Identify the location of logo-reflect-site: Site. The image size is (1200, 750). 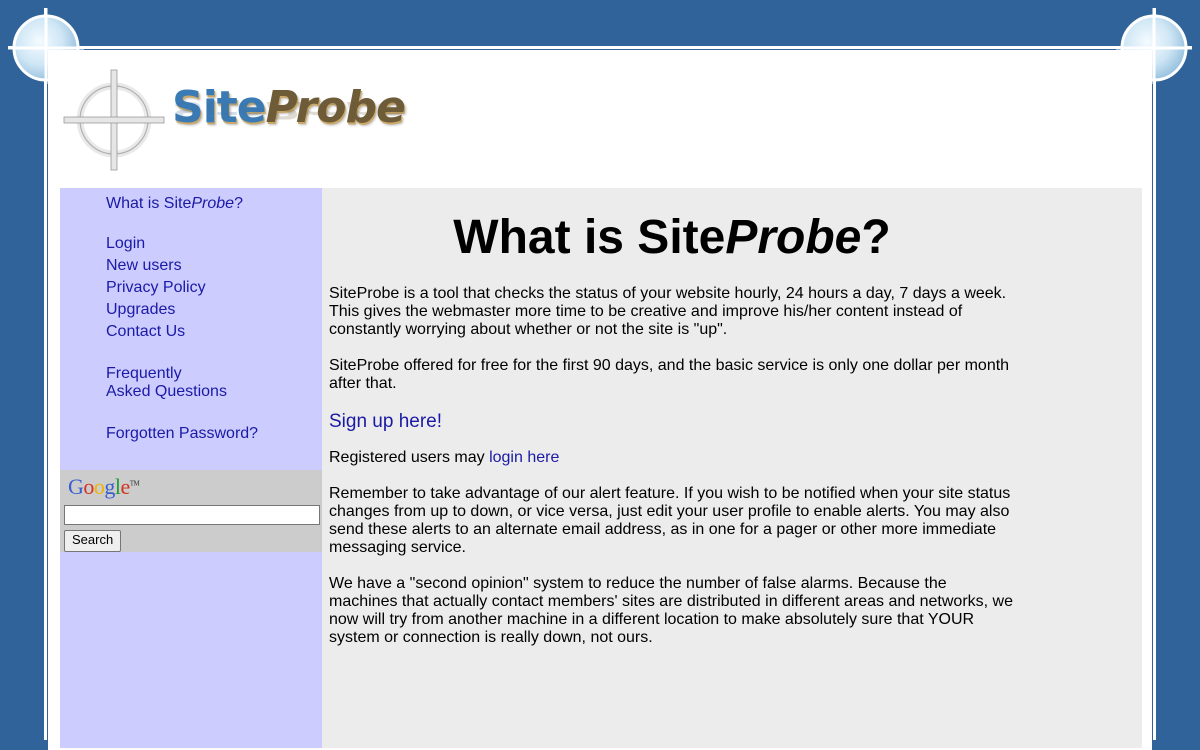
(219, 109).